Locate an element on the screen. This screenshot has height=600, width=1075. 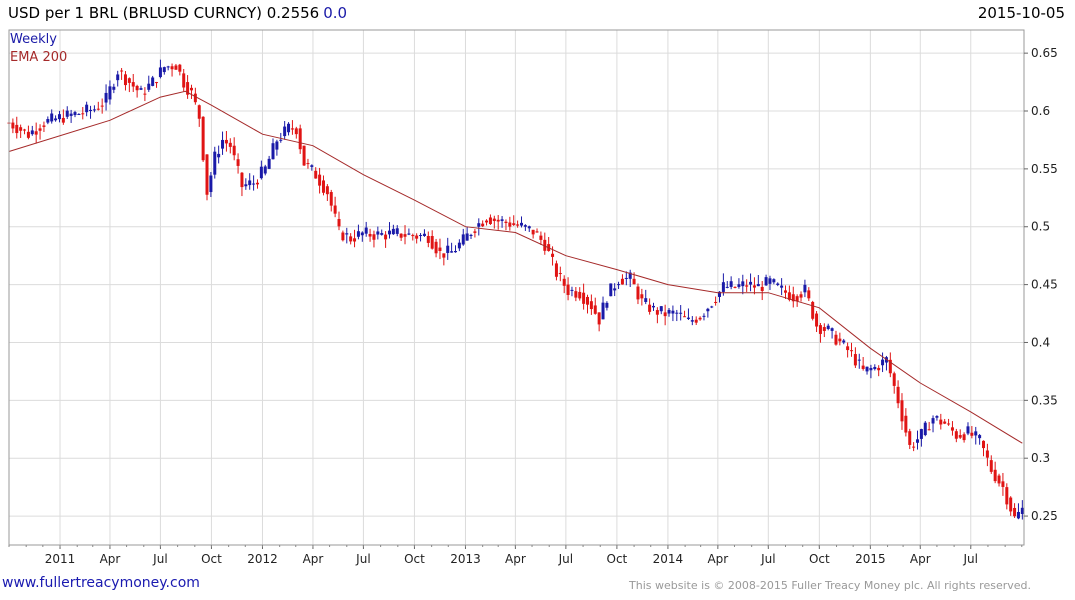
y-tick-label: 0.65 is located at coordinates (1044, 53).